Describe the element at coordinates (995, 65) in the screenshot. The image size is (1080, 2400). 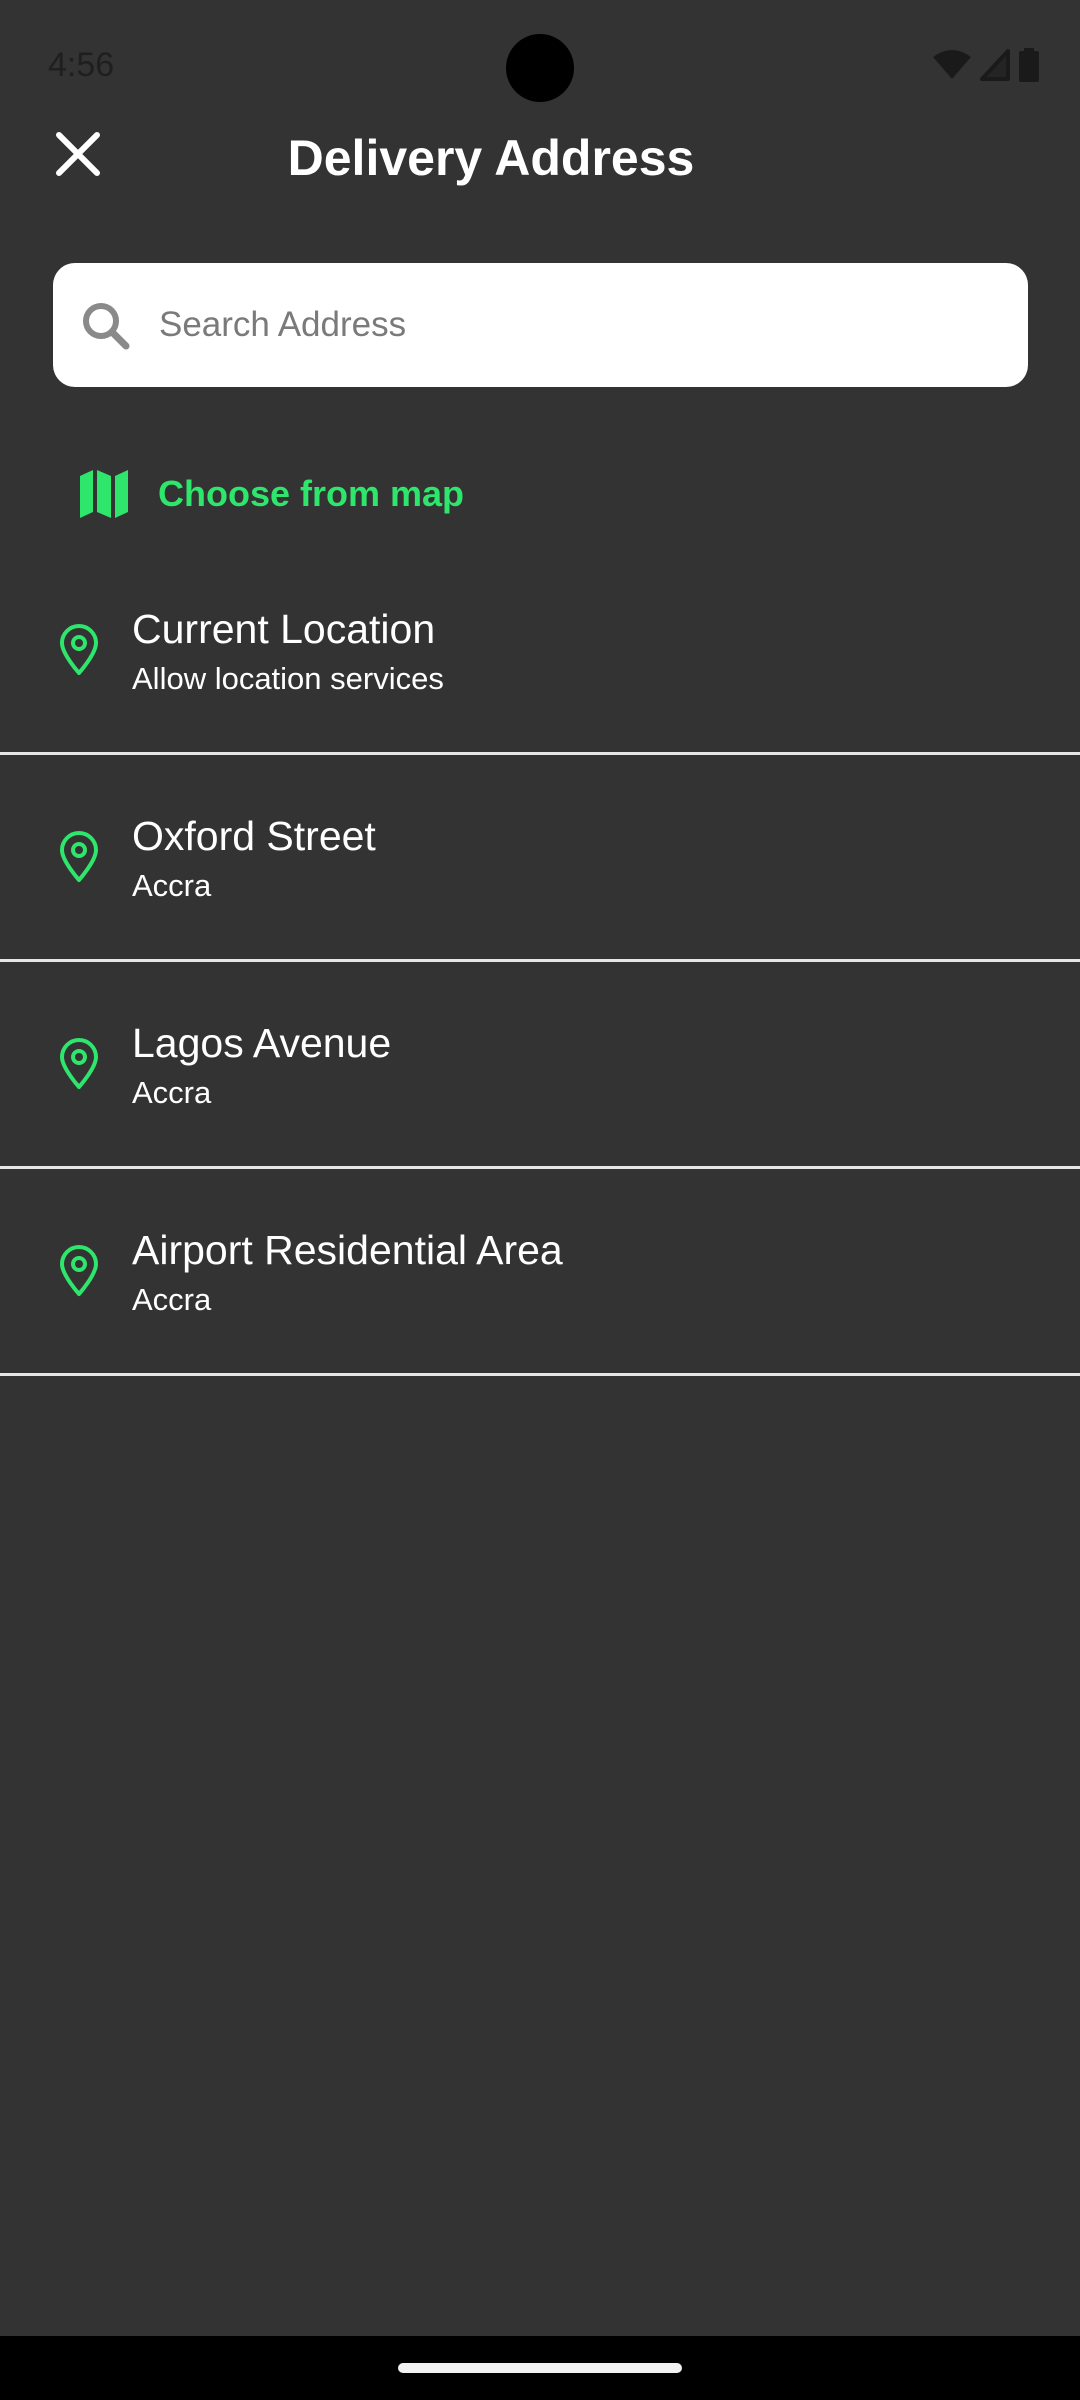
I see `cellular-signal-icon` at that location.